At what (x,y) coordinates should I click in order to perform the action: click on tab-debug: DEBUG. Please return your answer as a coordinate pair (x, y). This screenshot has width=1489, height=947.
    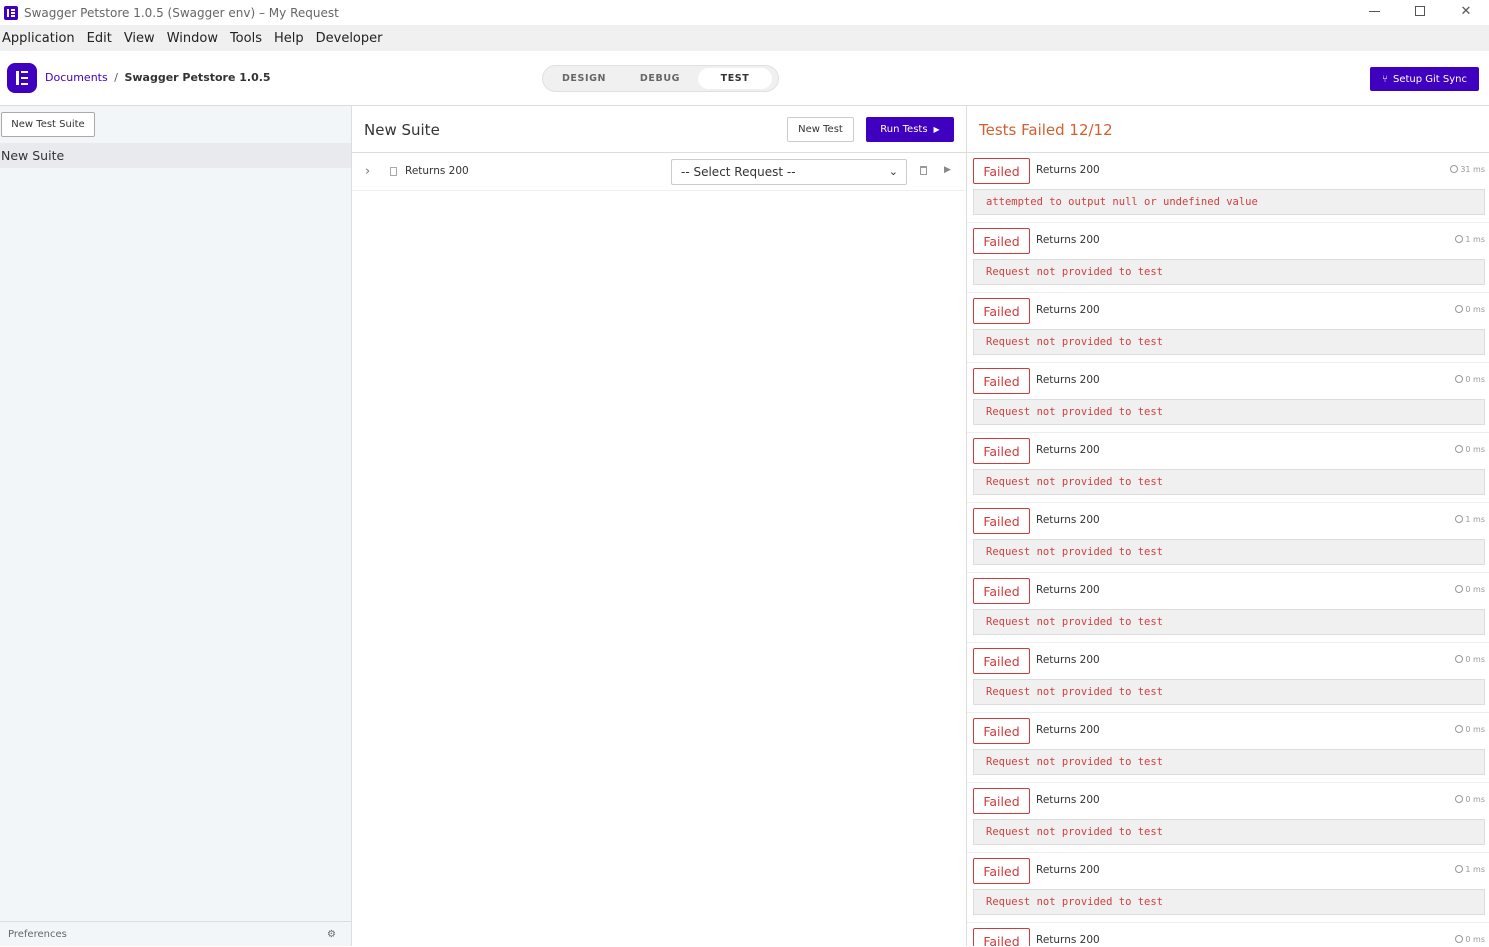
    Looking at the image, I should click on (660, 78).